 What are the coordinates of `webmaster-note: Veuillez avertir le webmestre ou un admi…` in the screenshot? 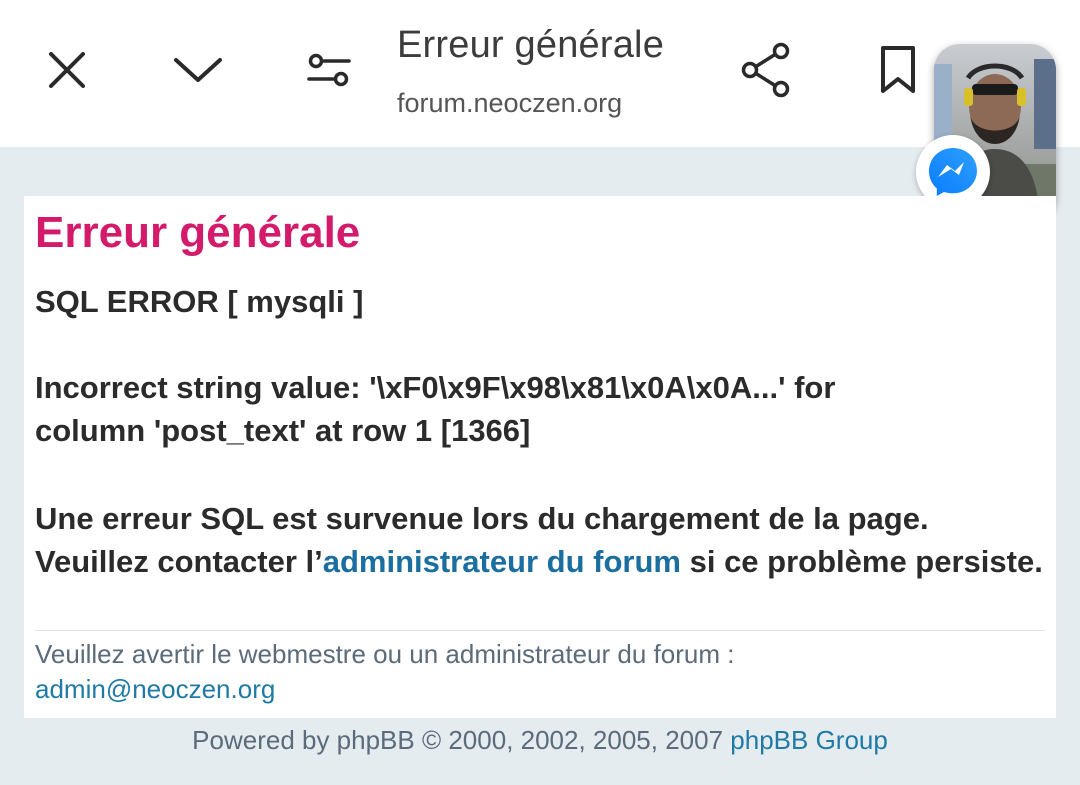 It's located at (540, 672).